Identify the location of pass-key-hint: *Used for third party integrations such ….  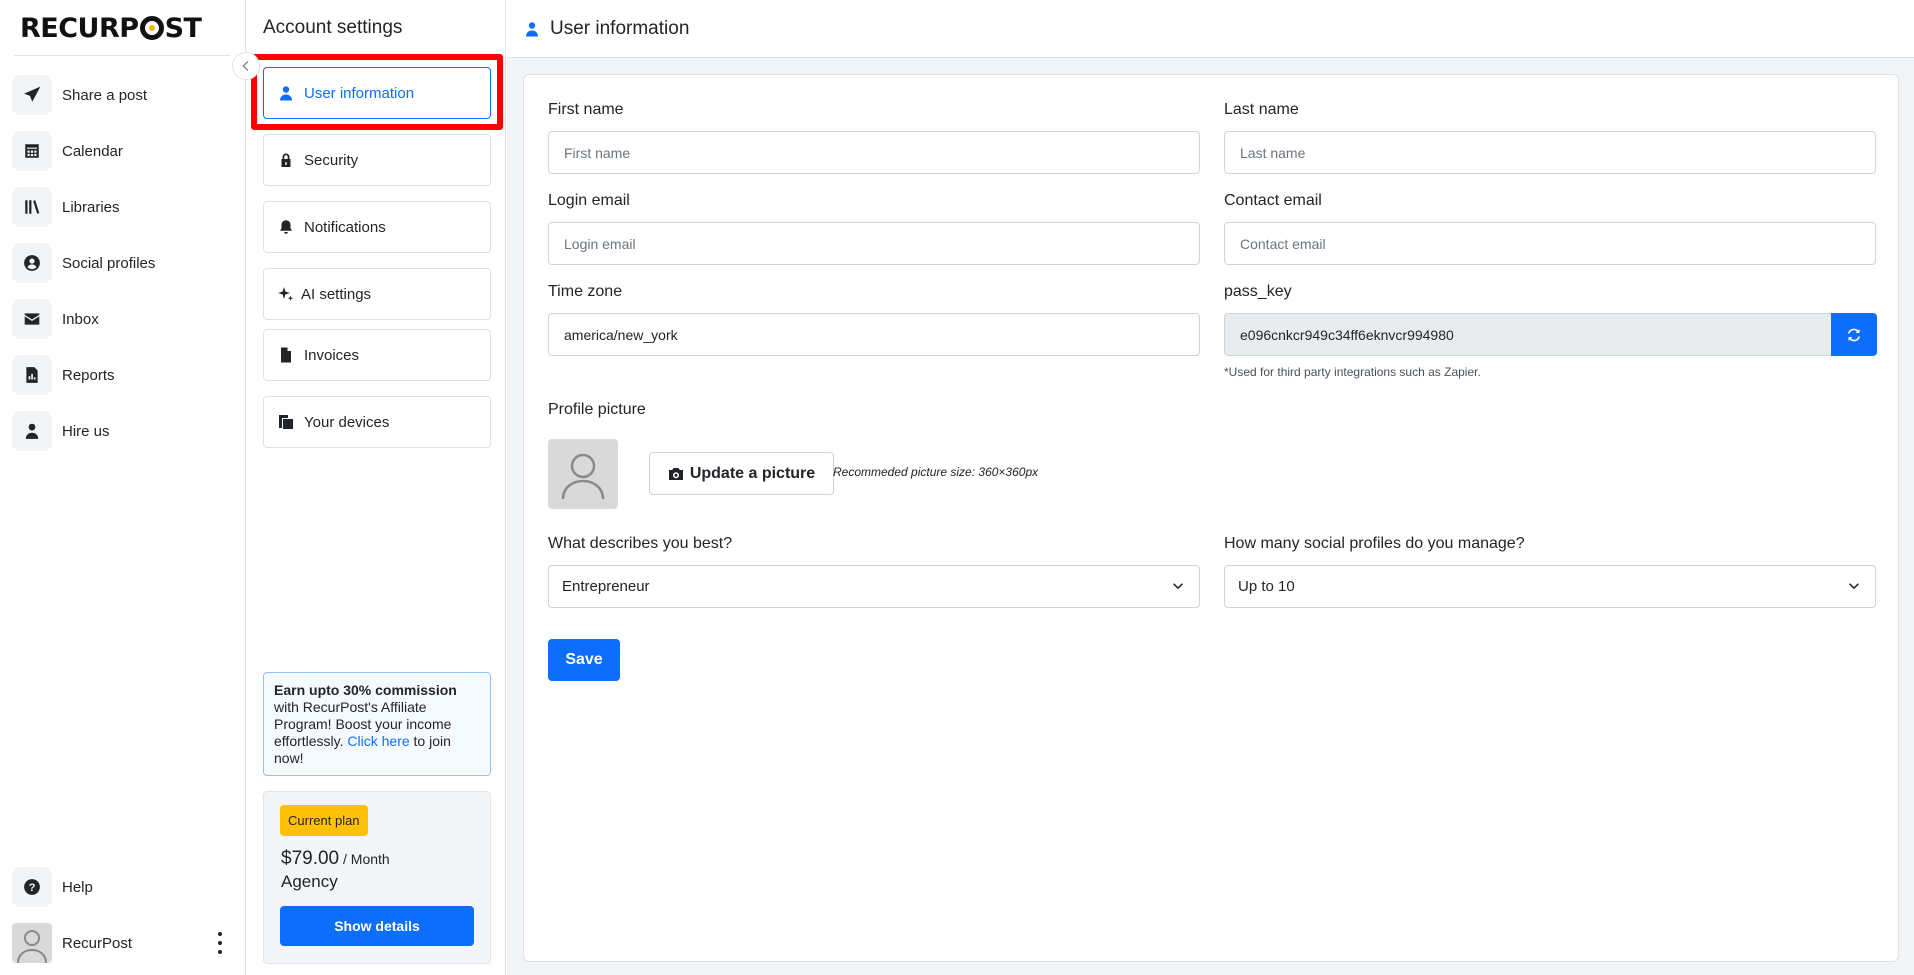
(1352, 372).